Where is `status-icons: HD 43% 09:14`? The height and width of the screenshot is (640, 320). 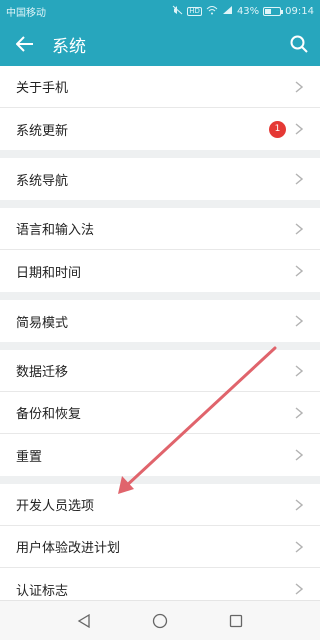
status-icons: HD 43% 09:14 is located at coordinates (243, 11).